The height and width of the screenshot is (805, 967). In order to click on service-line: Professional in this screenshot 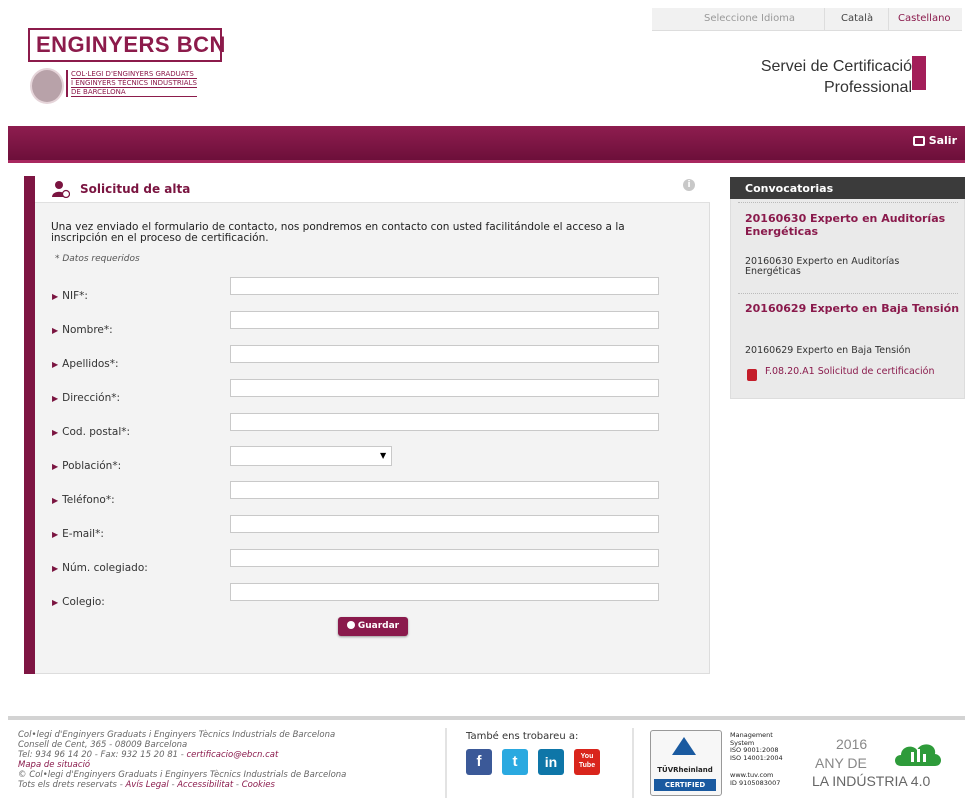, I will do `click(867, 87)`.